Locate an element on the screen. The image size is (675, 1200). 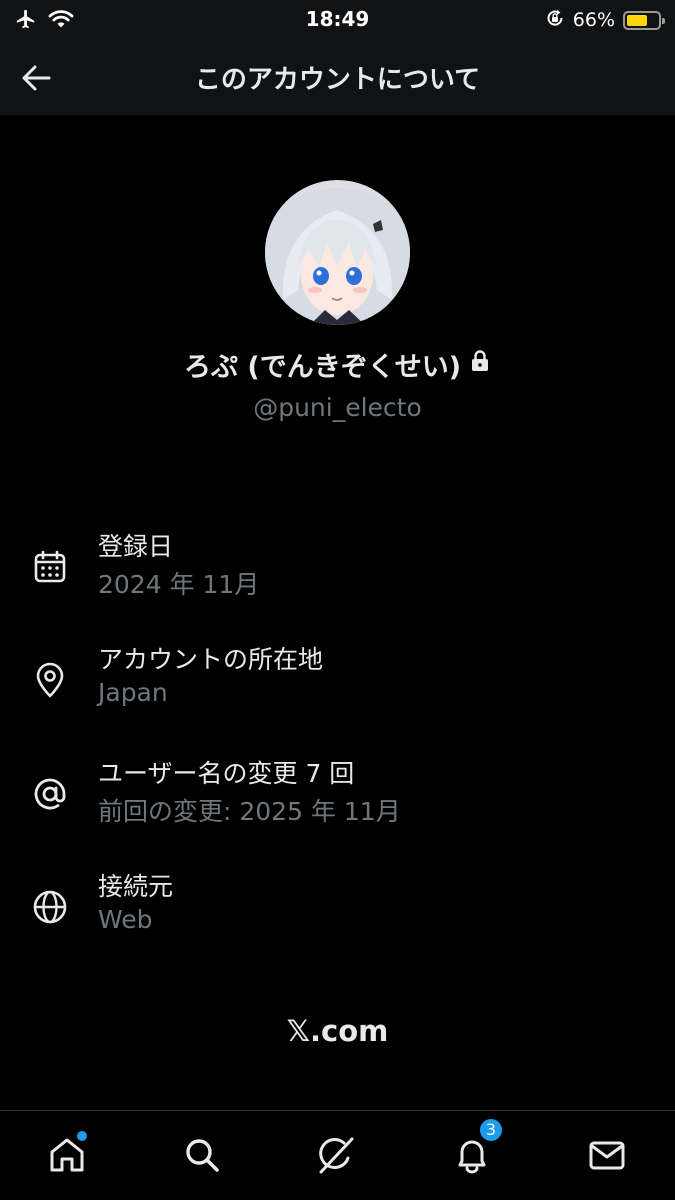
avatar is located at coordinates (337, 252).